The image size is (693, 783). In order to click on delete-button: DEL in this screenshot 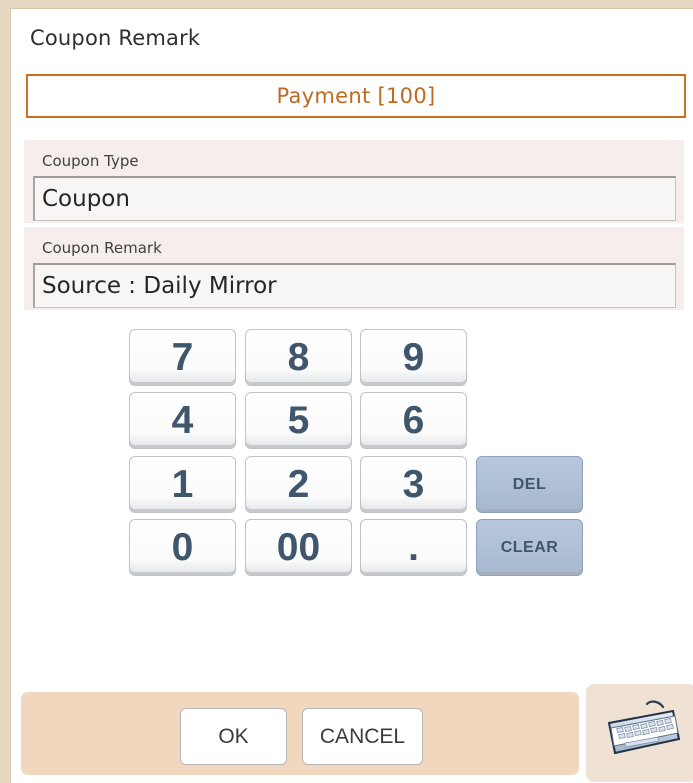, I will do `click(529, 484)`.